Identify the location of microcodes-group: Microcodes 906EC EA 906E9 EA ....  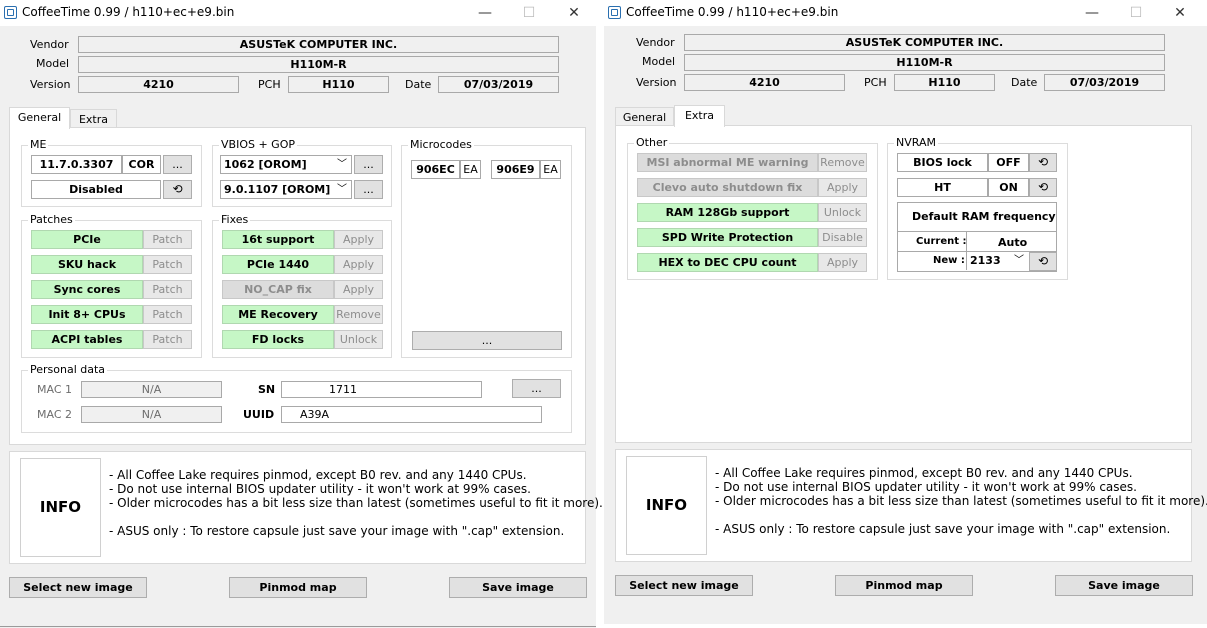
(486, 248).